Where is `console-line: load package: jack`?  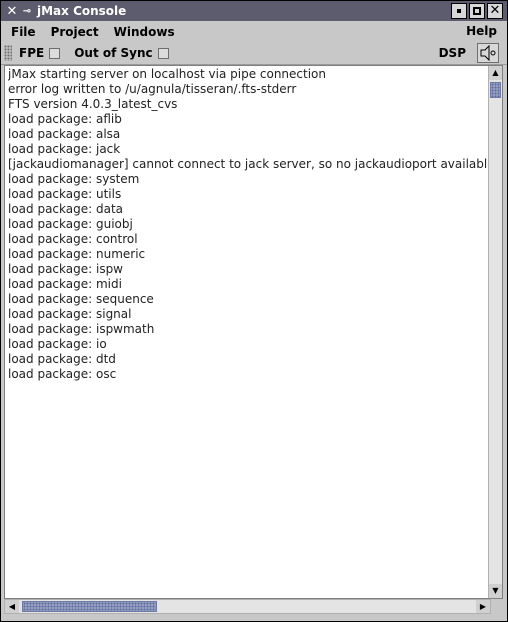
console-line: load package: jack is located at coordinates (64, 149).